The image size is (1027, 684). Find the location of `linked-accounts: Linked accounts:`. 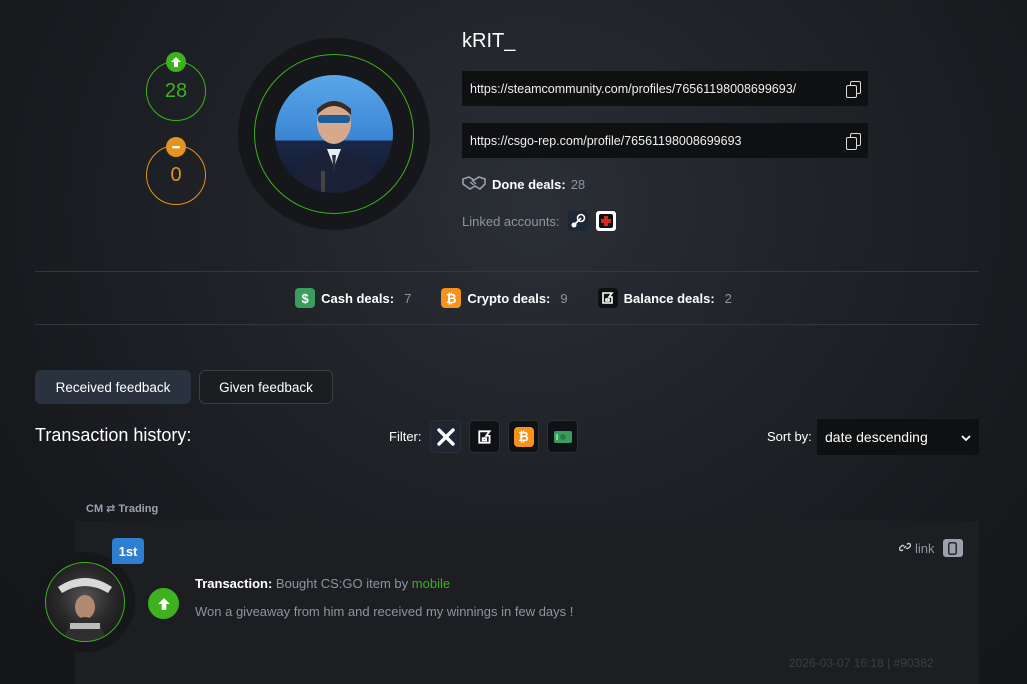

linked-accounts: Linked accounts: is located at coordinates (539, 221).